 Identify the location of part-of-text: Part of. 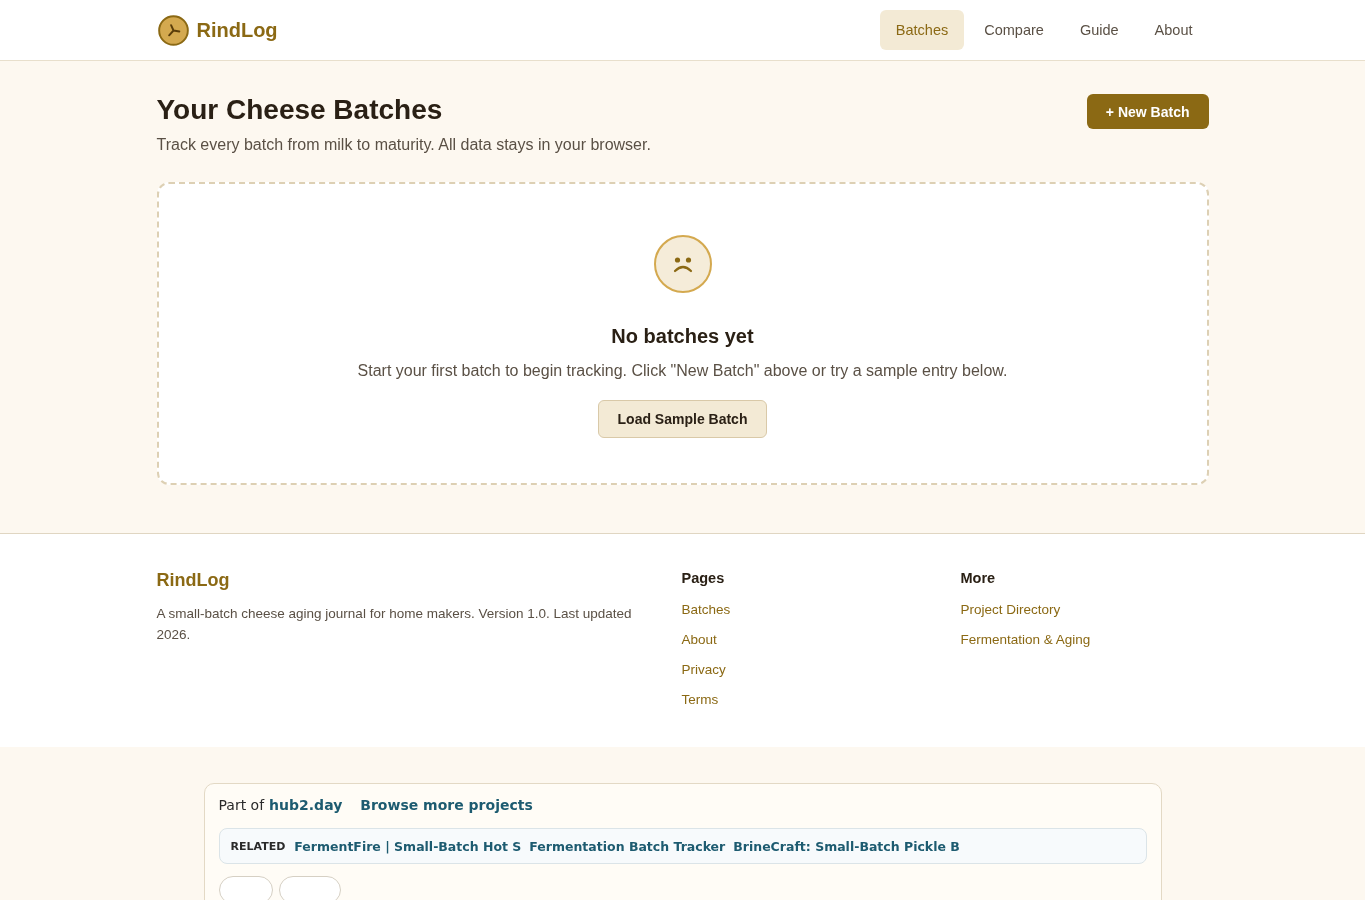
(241, 805).